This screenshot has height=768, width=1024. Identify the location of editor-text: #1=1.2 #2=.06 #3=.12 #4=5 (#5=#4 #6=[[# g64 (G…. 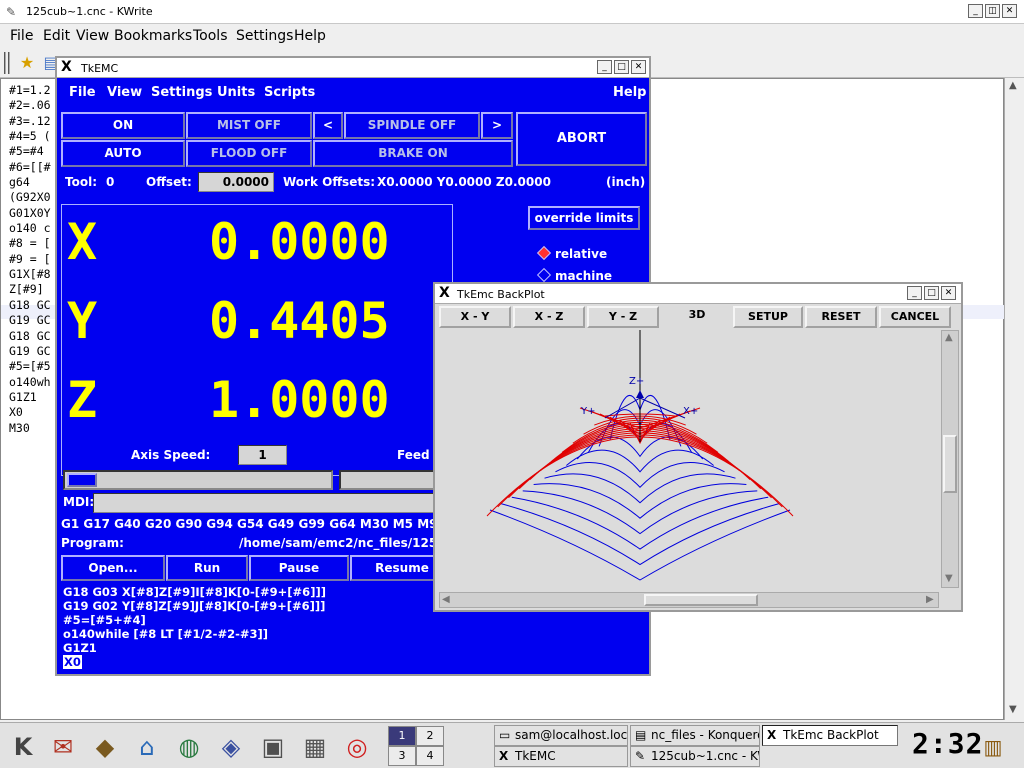
(30, 259).